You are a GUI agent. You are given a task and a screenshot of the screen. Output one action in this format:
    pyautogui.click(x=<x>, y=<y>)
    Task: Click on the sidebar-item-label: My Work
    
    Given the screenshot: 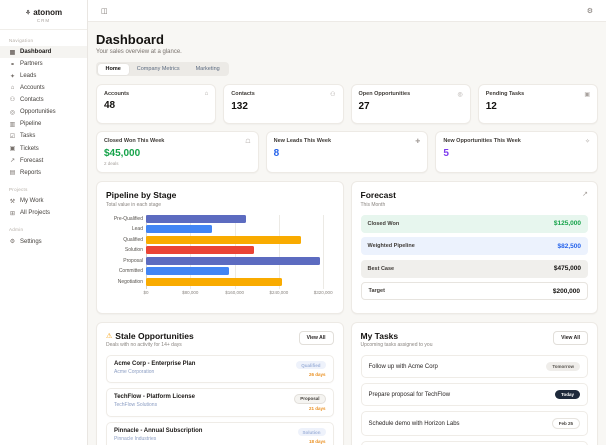 What is the action you would take?
    pyautogui.click(x=32, y=201)
    